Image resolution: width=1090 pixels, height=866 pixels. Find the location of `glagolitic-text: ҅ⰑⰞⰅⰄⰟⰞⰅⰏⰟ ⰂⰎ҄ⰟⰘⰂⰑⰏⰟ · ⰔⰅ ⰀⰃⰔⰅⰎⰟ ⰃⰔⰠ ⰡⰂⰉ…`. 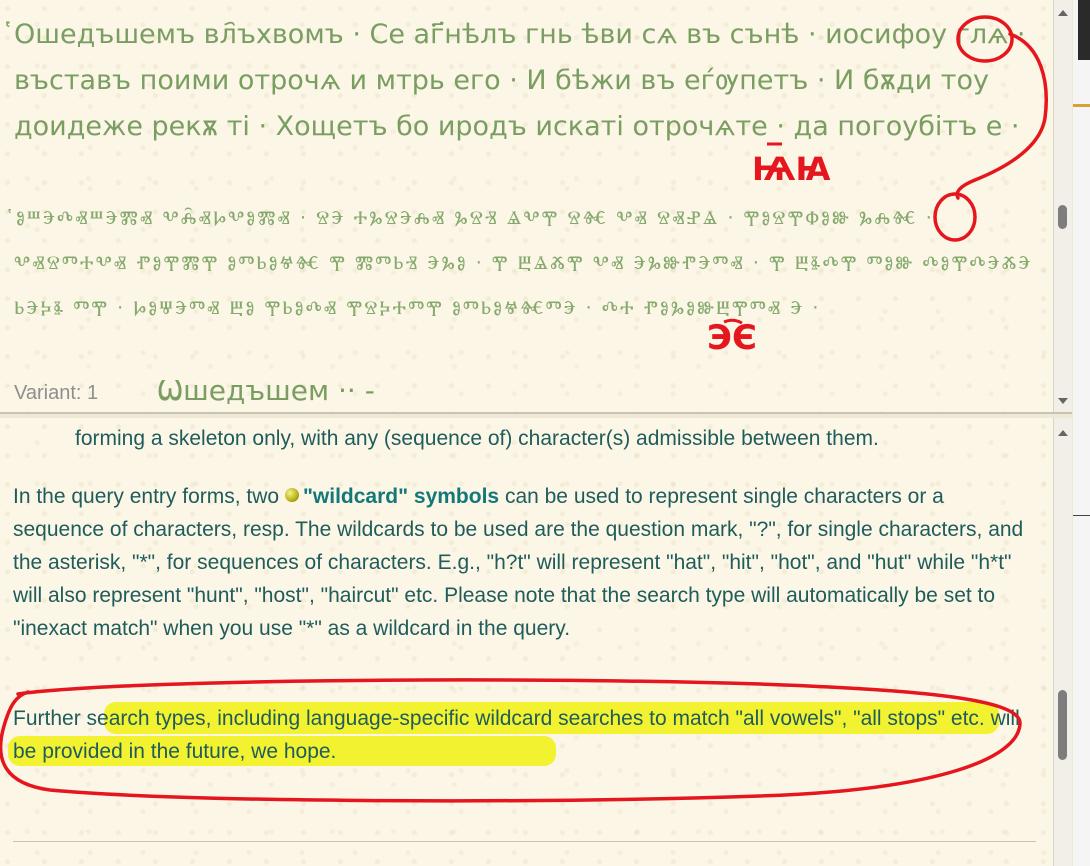

glagolitic-text: ҅ⰑⰞⰅⰄⰟⰞⰅⰏⰟ ⰂⰎ҄ⰟⰘⰂⰑⰏⰟ · ⰔⰅ ⰀⰃⰔⰅⰎⰟ ⰃⰔⰠ ⰡⰂⰉ… is located at coordinates (523, 263).